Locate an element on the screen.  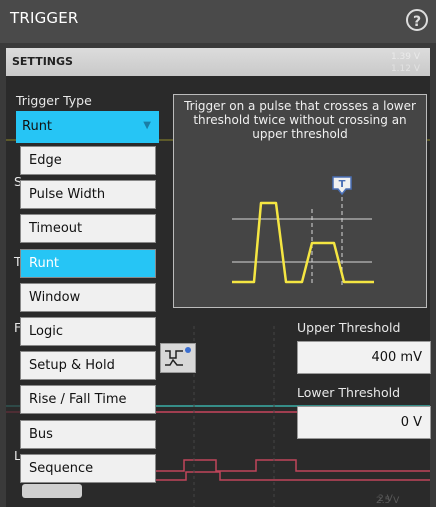
menu-item-label: Timeout is located at coordinates (56, 228).